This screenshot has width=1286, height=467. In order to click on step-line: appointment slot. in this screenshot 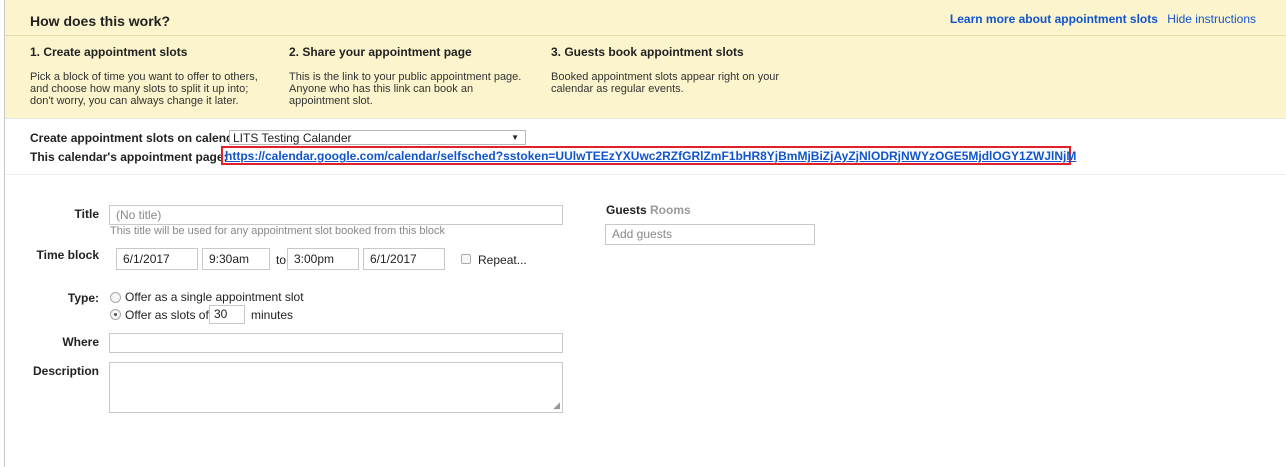, I will do `click(331, 101)`.